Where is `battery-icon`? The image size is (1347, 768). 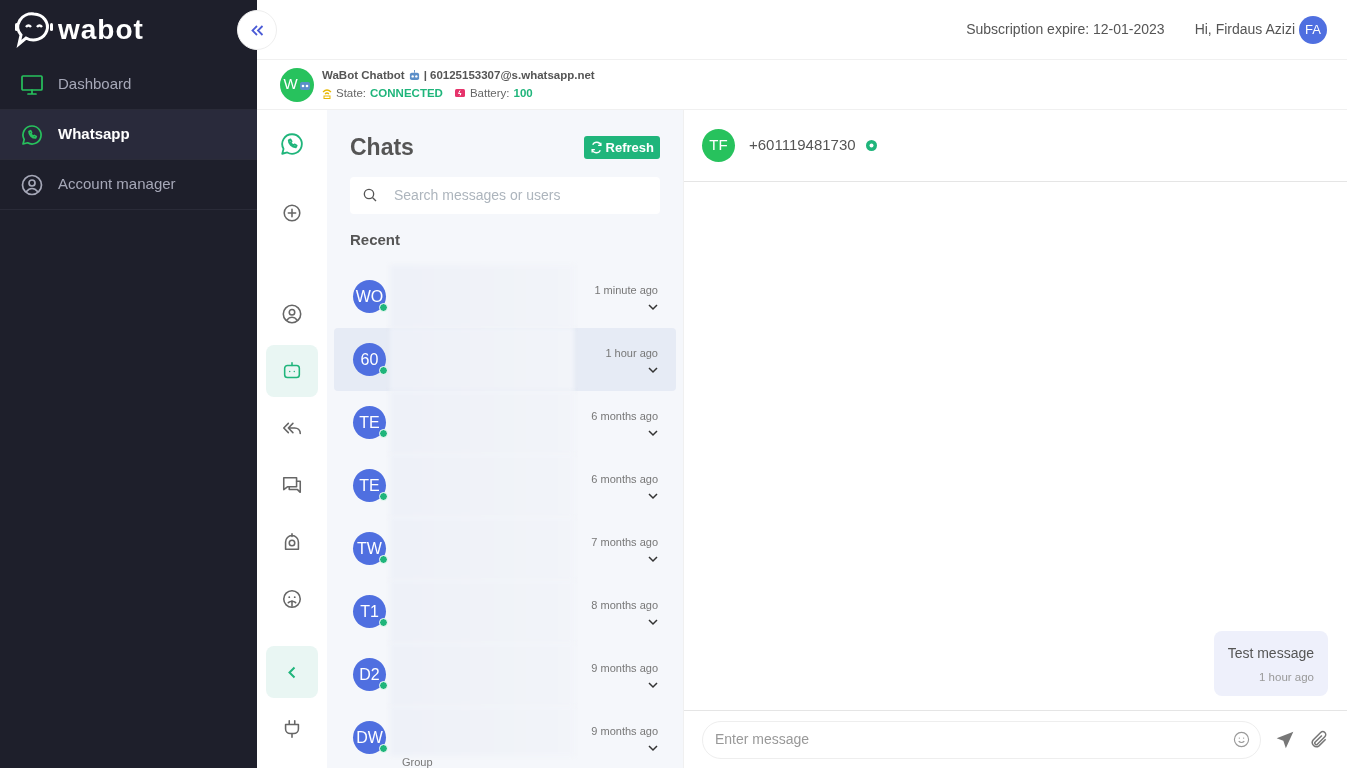 battery-icon is located at coordinates (460, 93).